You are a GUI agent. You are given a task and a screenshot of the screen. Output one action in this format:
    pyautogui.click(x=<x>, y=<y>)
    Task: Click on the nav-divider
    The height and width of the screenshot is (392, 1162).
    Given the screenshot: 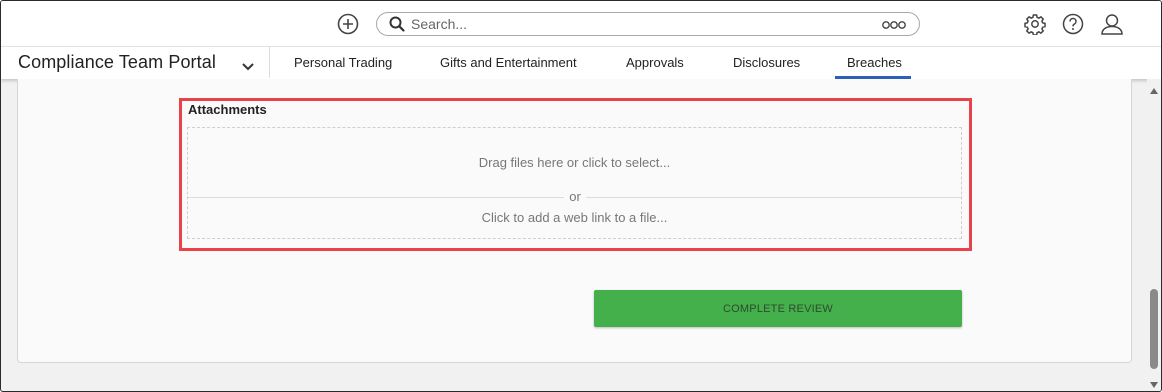 What is the action you would take?
    pyautogui.click(x=269, y=62)
    